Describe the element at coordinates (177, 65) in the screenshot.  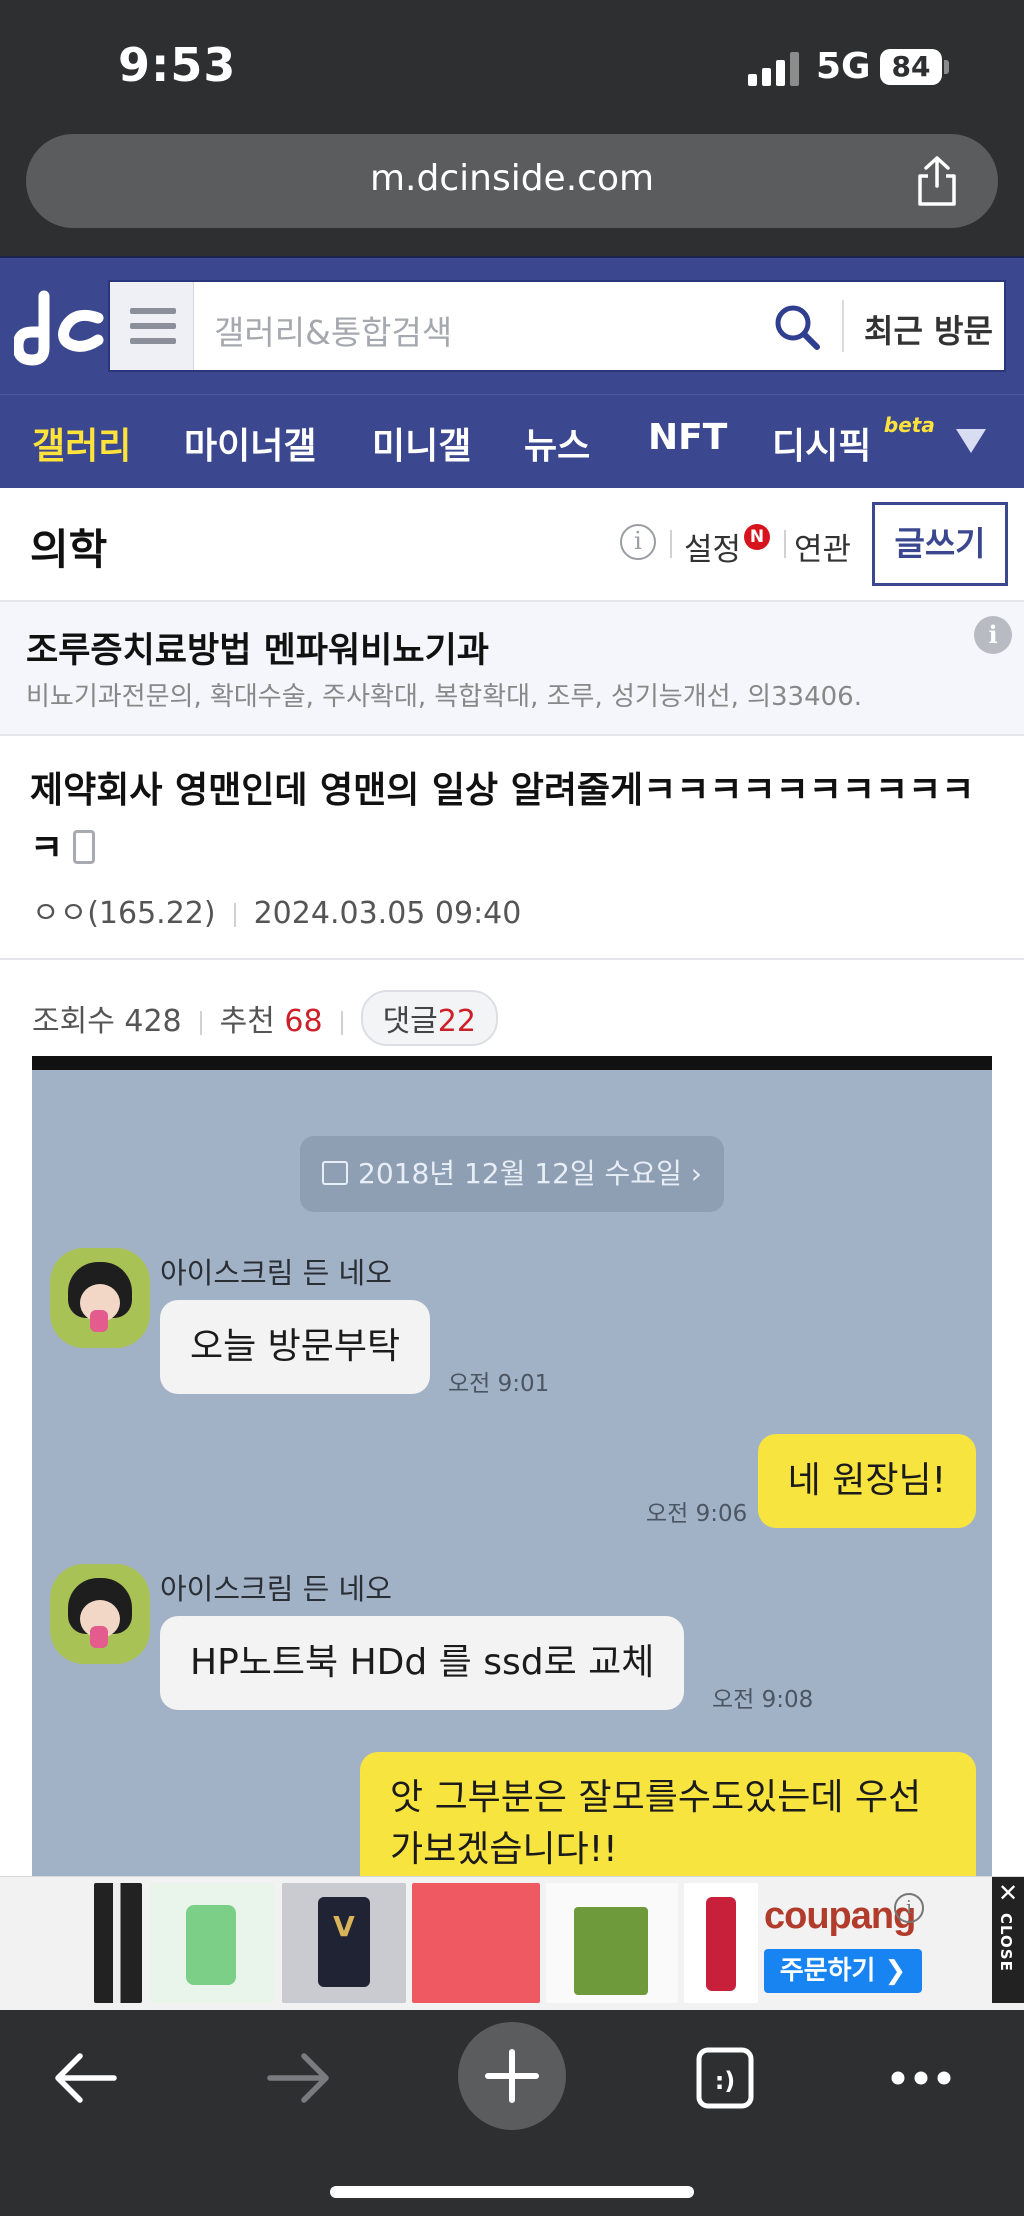
I see `status-time: 9:53` at that location.